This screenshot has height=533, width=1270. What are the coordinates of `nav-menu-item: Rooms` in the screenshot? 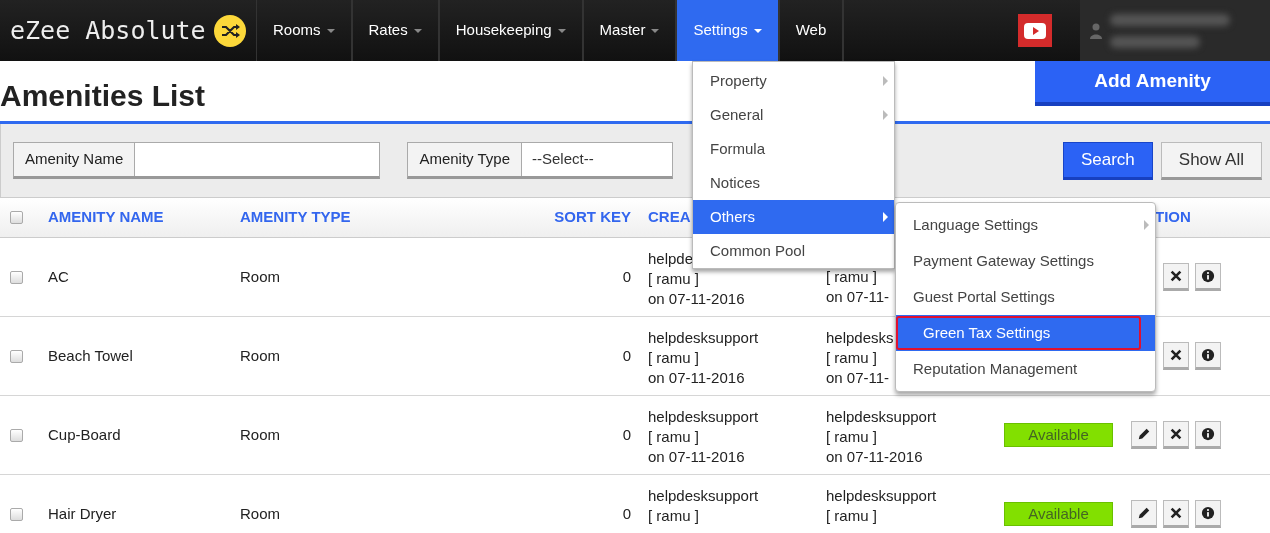 It's located at (305, 30).